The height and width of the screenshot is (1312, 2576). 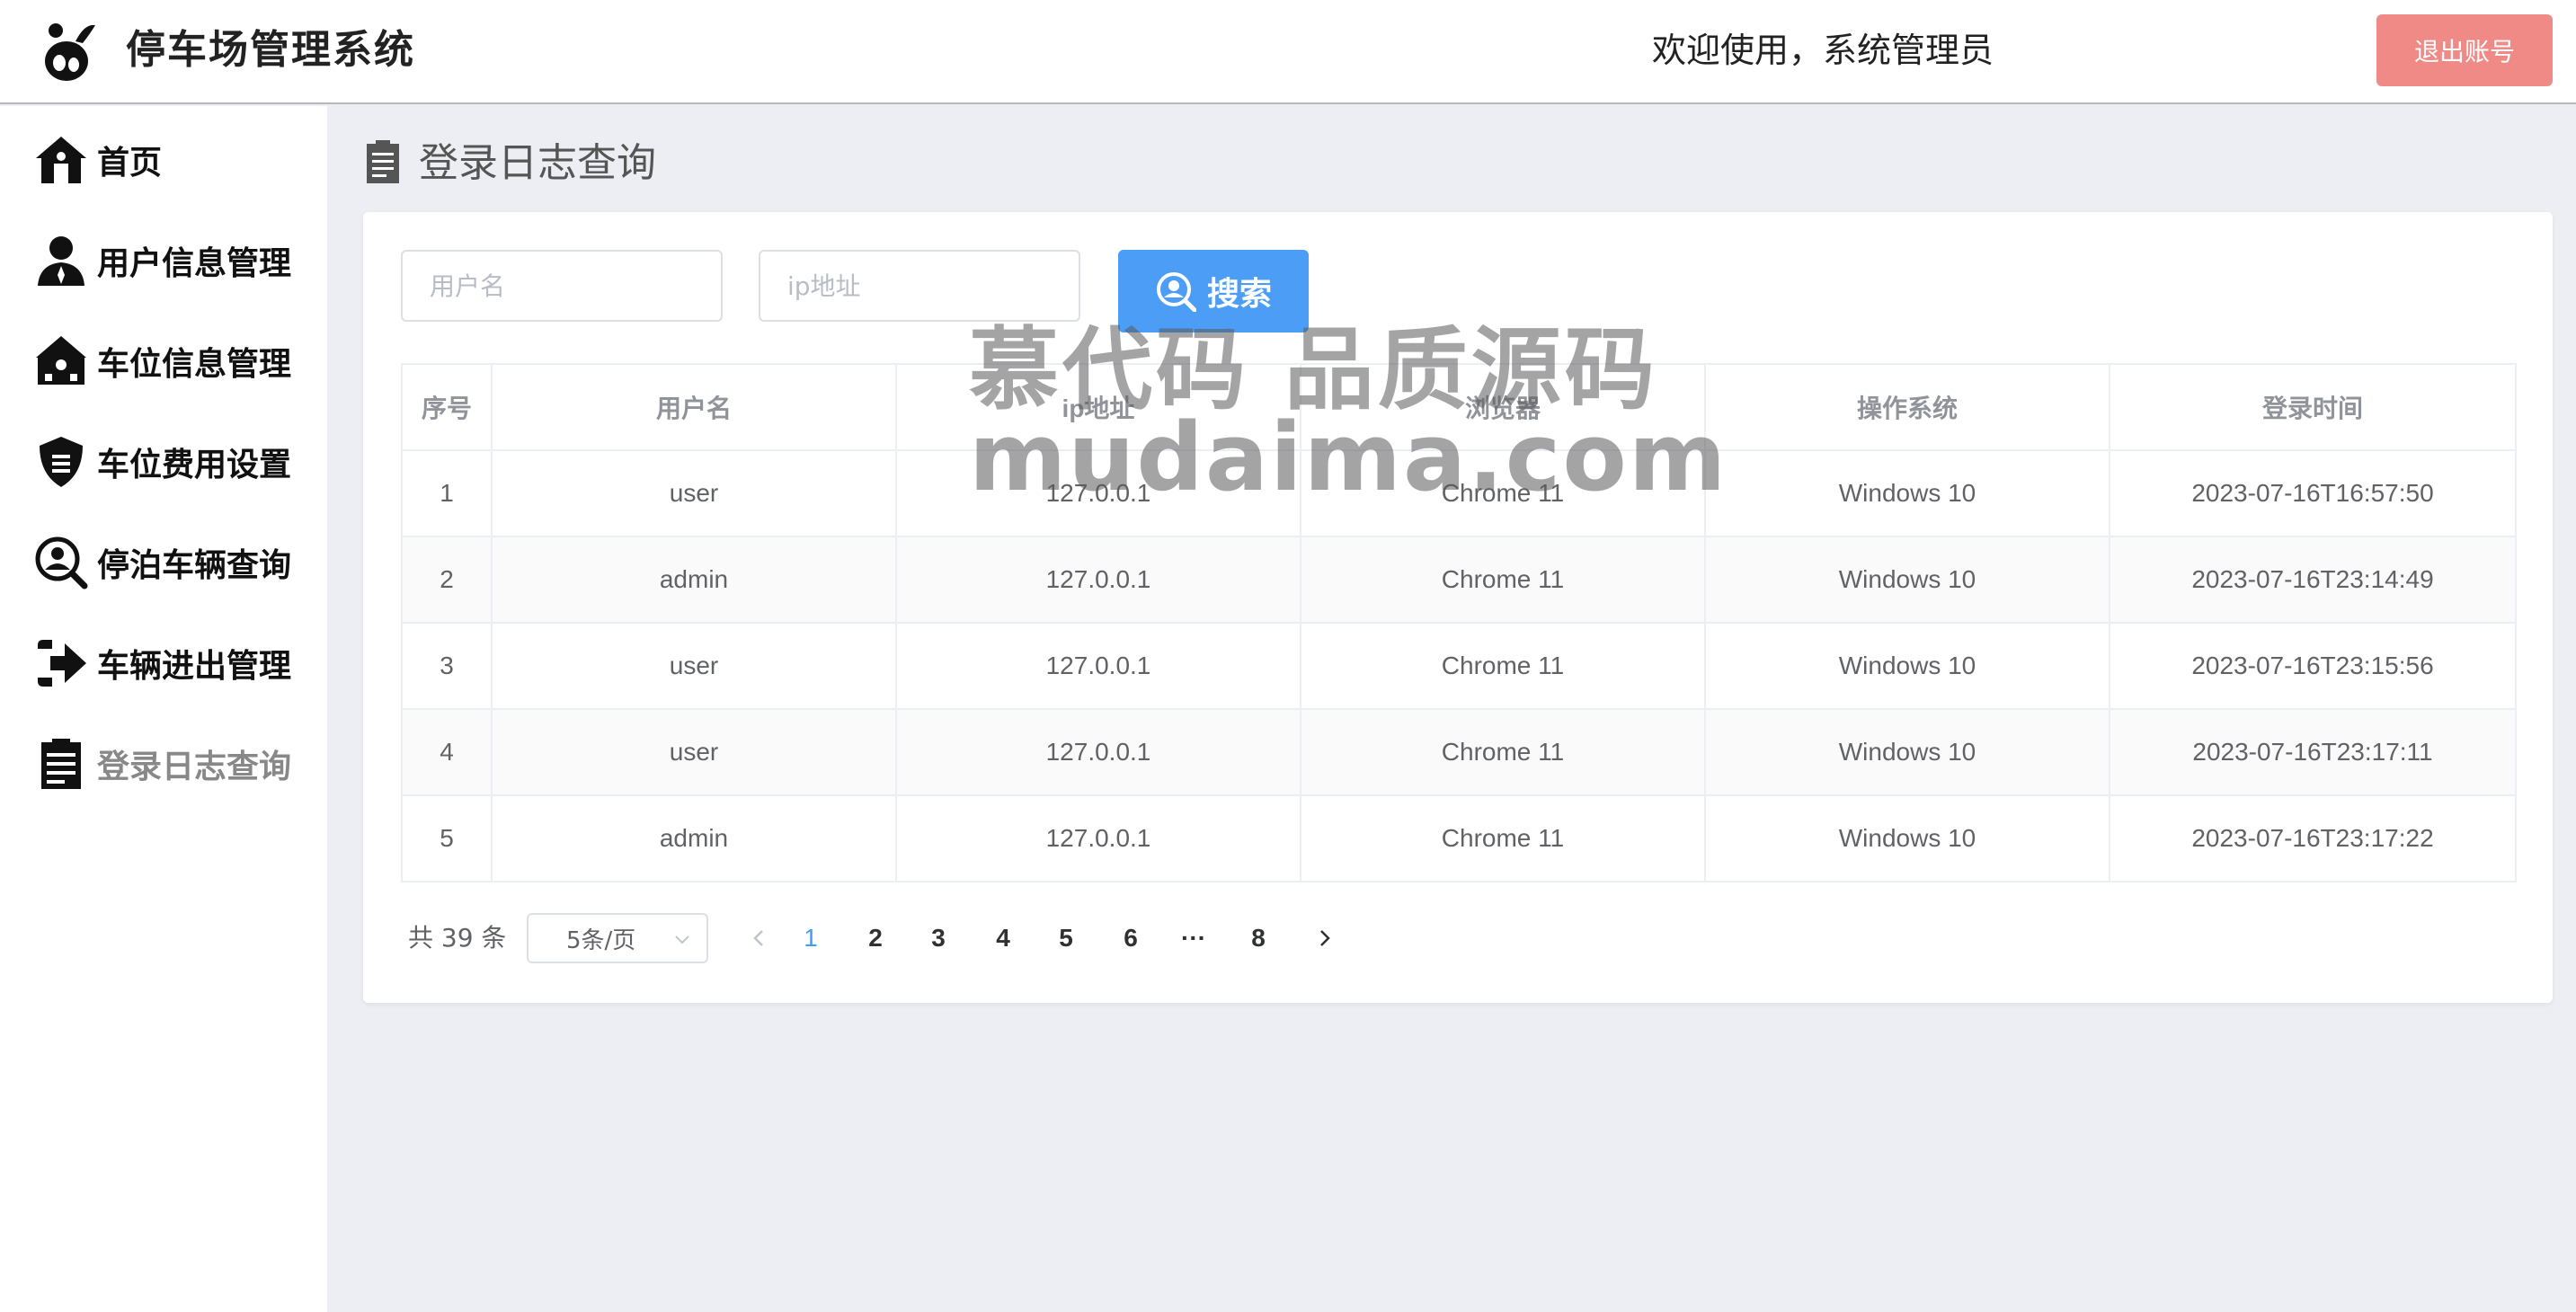 I want to click on prev-page-button, so click(x=759, y=938).